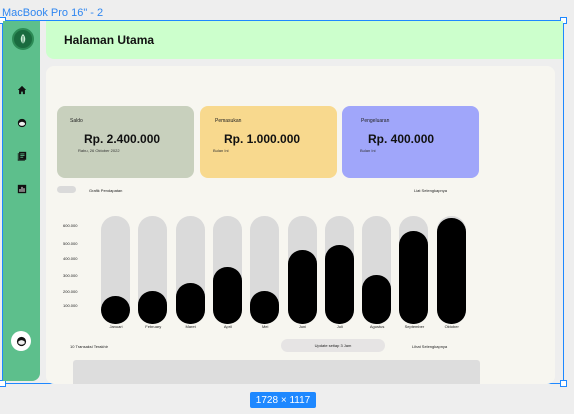 The image size is (574, 414). I want to click on pengeluaran-label: Pengeluaran, so click(375, 121).